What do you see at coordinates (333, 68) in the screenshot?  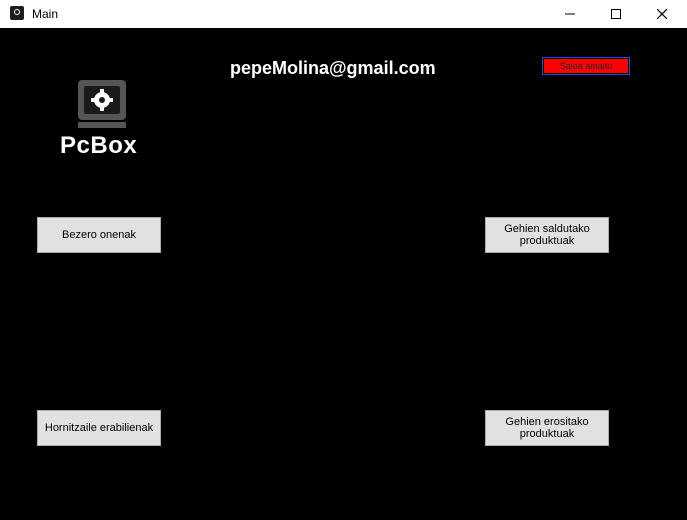 I see `user-email: pepeMolina@gmail.com` at bounding box center [333, 68].